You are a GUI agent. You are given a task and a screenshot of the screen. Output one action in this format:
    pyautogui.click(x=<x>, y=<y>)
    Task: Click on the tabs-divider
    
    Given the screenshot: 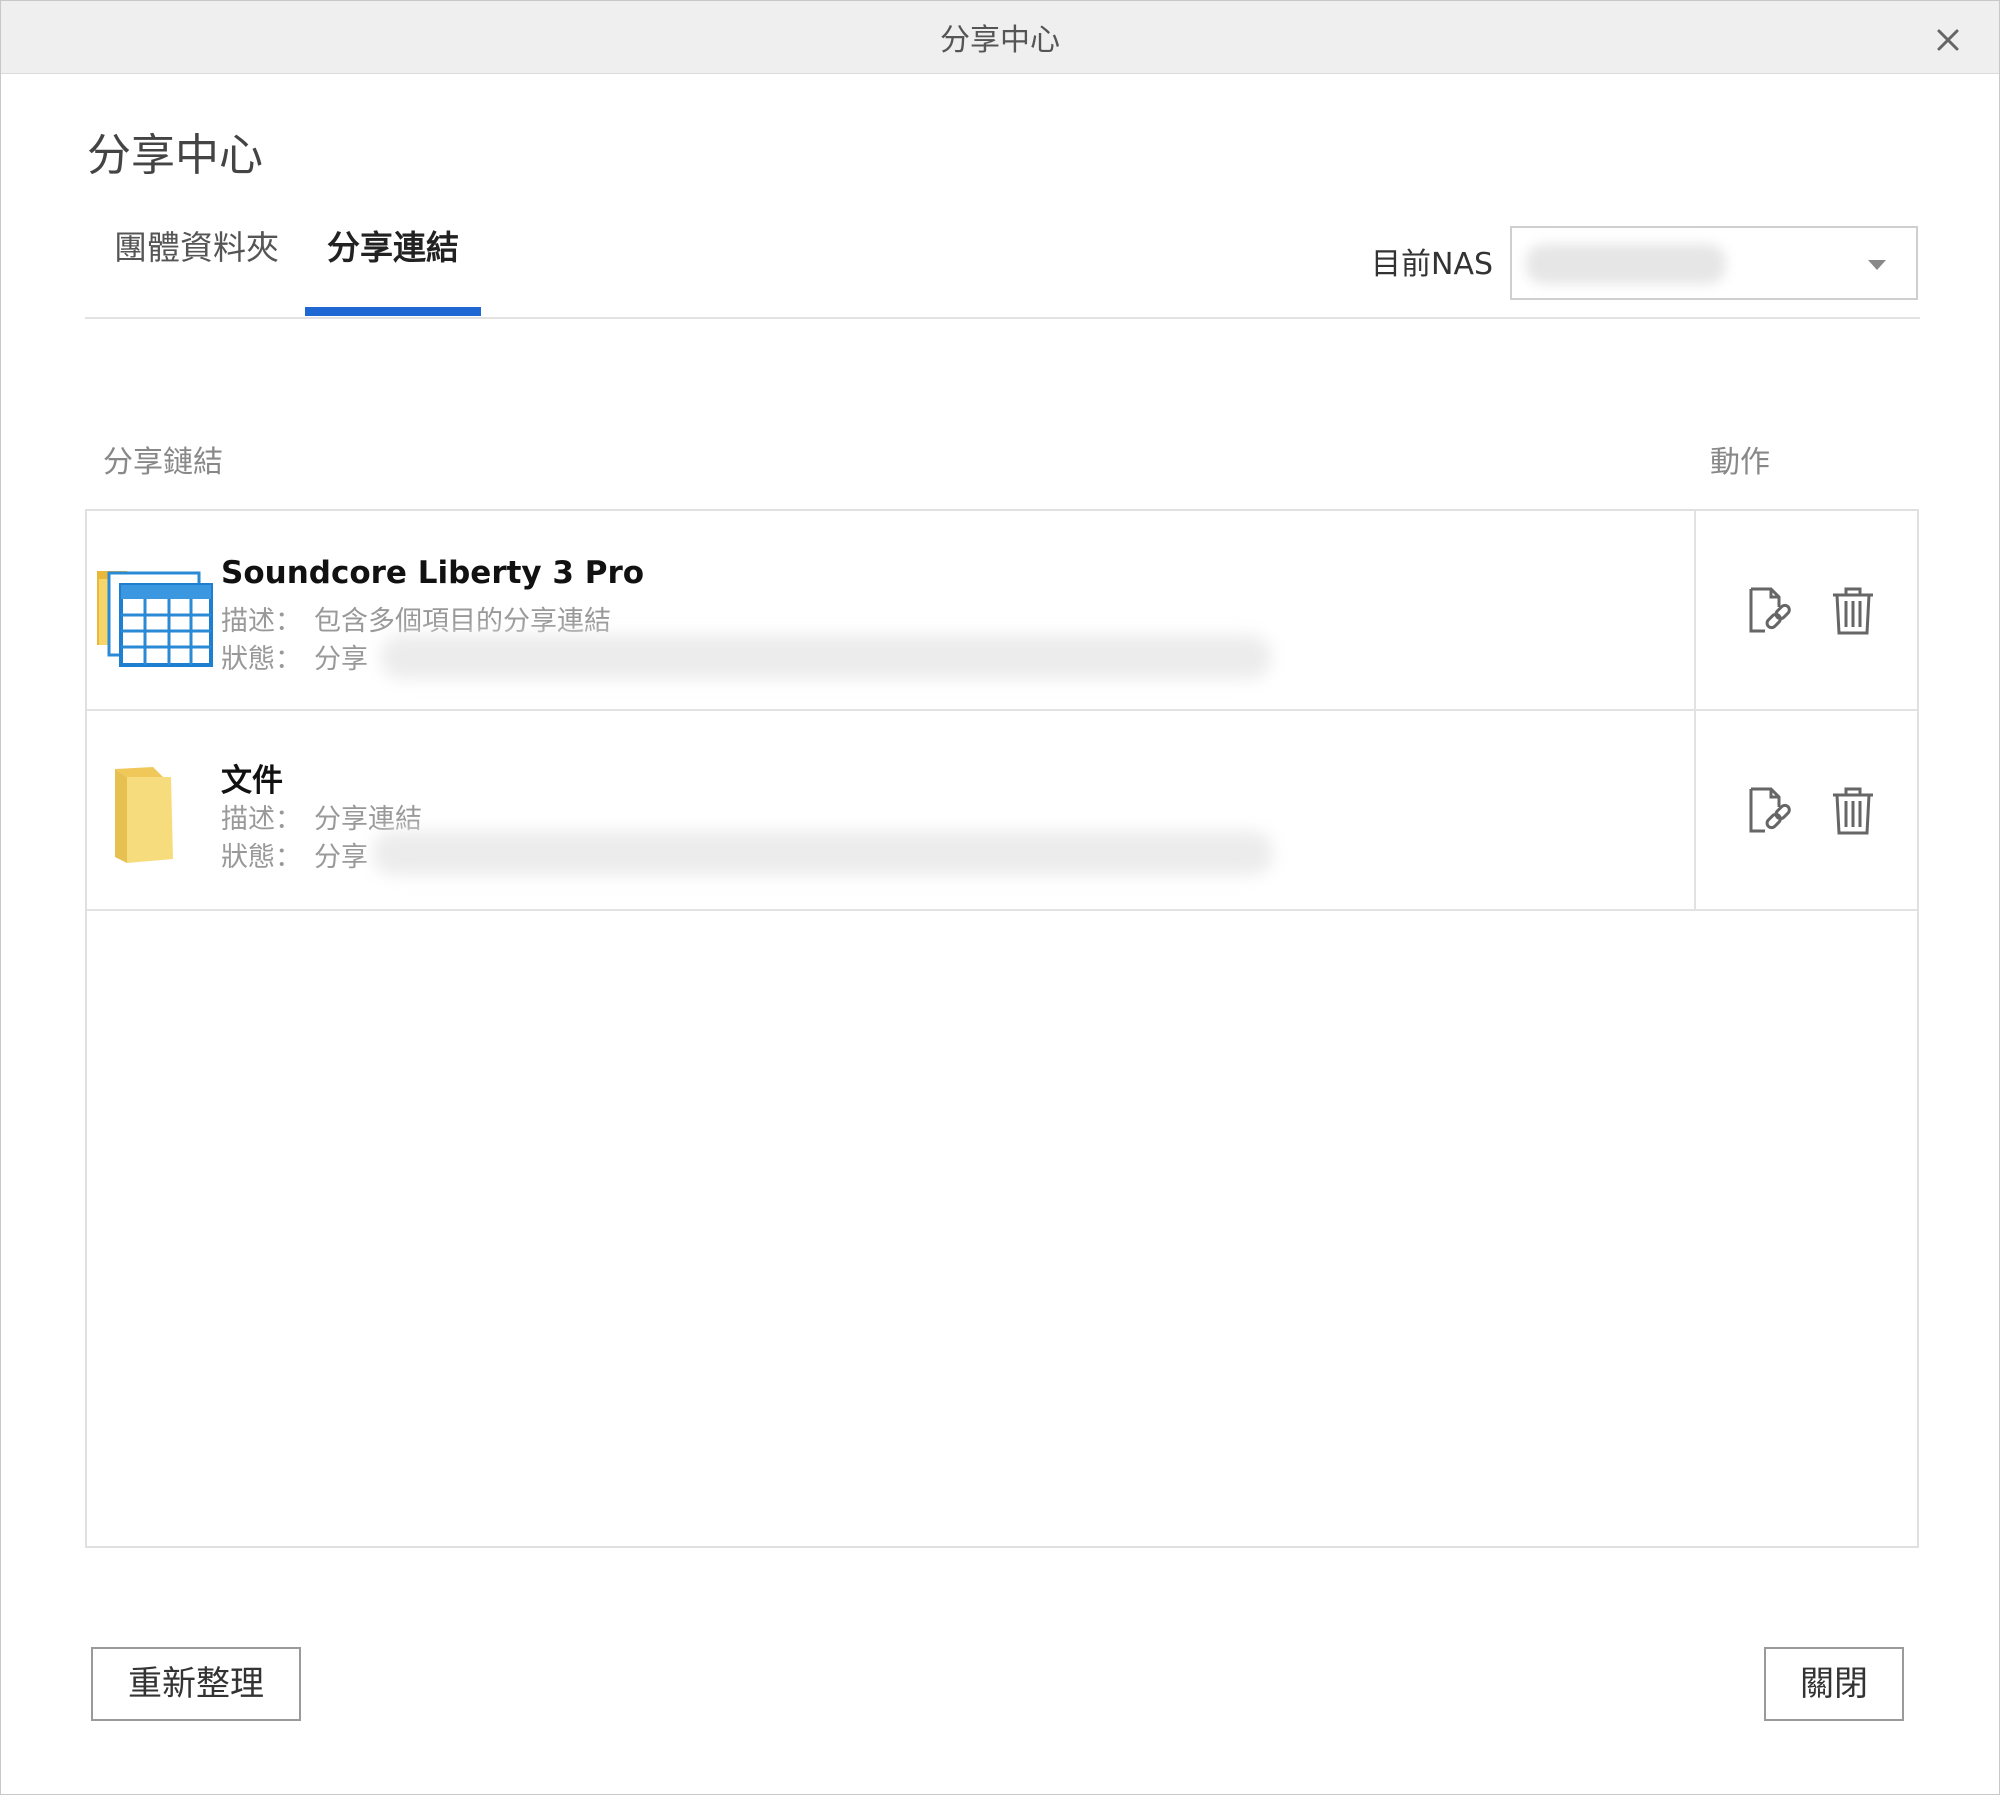 What is the action you would take?
    pyautogui.click(x=1002, y=318)
    